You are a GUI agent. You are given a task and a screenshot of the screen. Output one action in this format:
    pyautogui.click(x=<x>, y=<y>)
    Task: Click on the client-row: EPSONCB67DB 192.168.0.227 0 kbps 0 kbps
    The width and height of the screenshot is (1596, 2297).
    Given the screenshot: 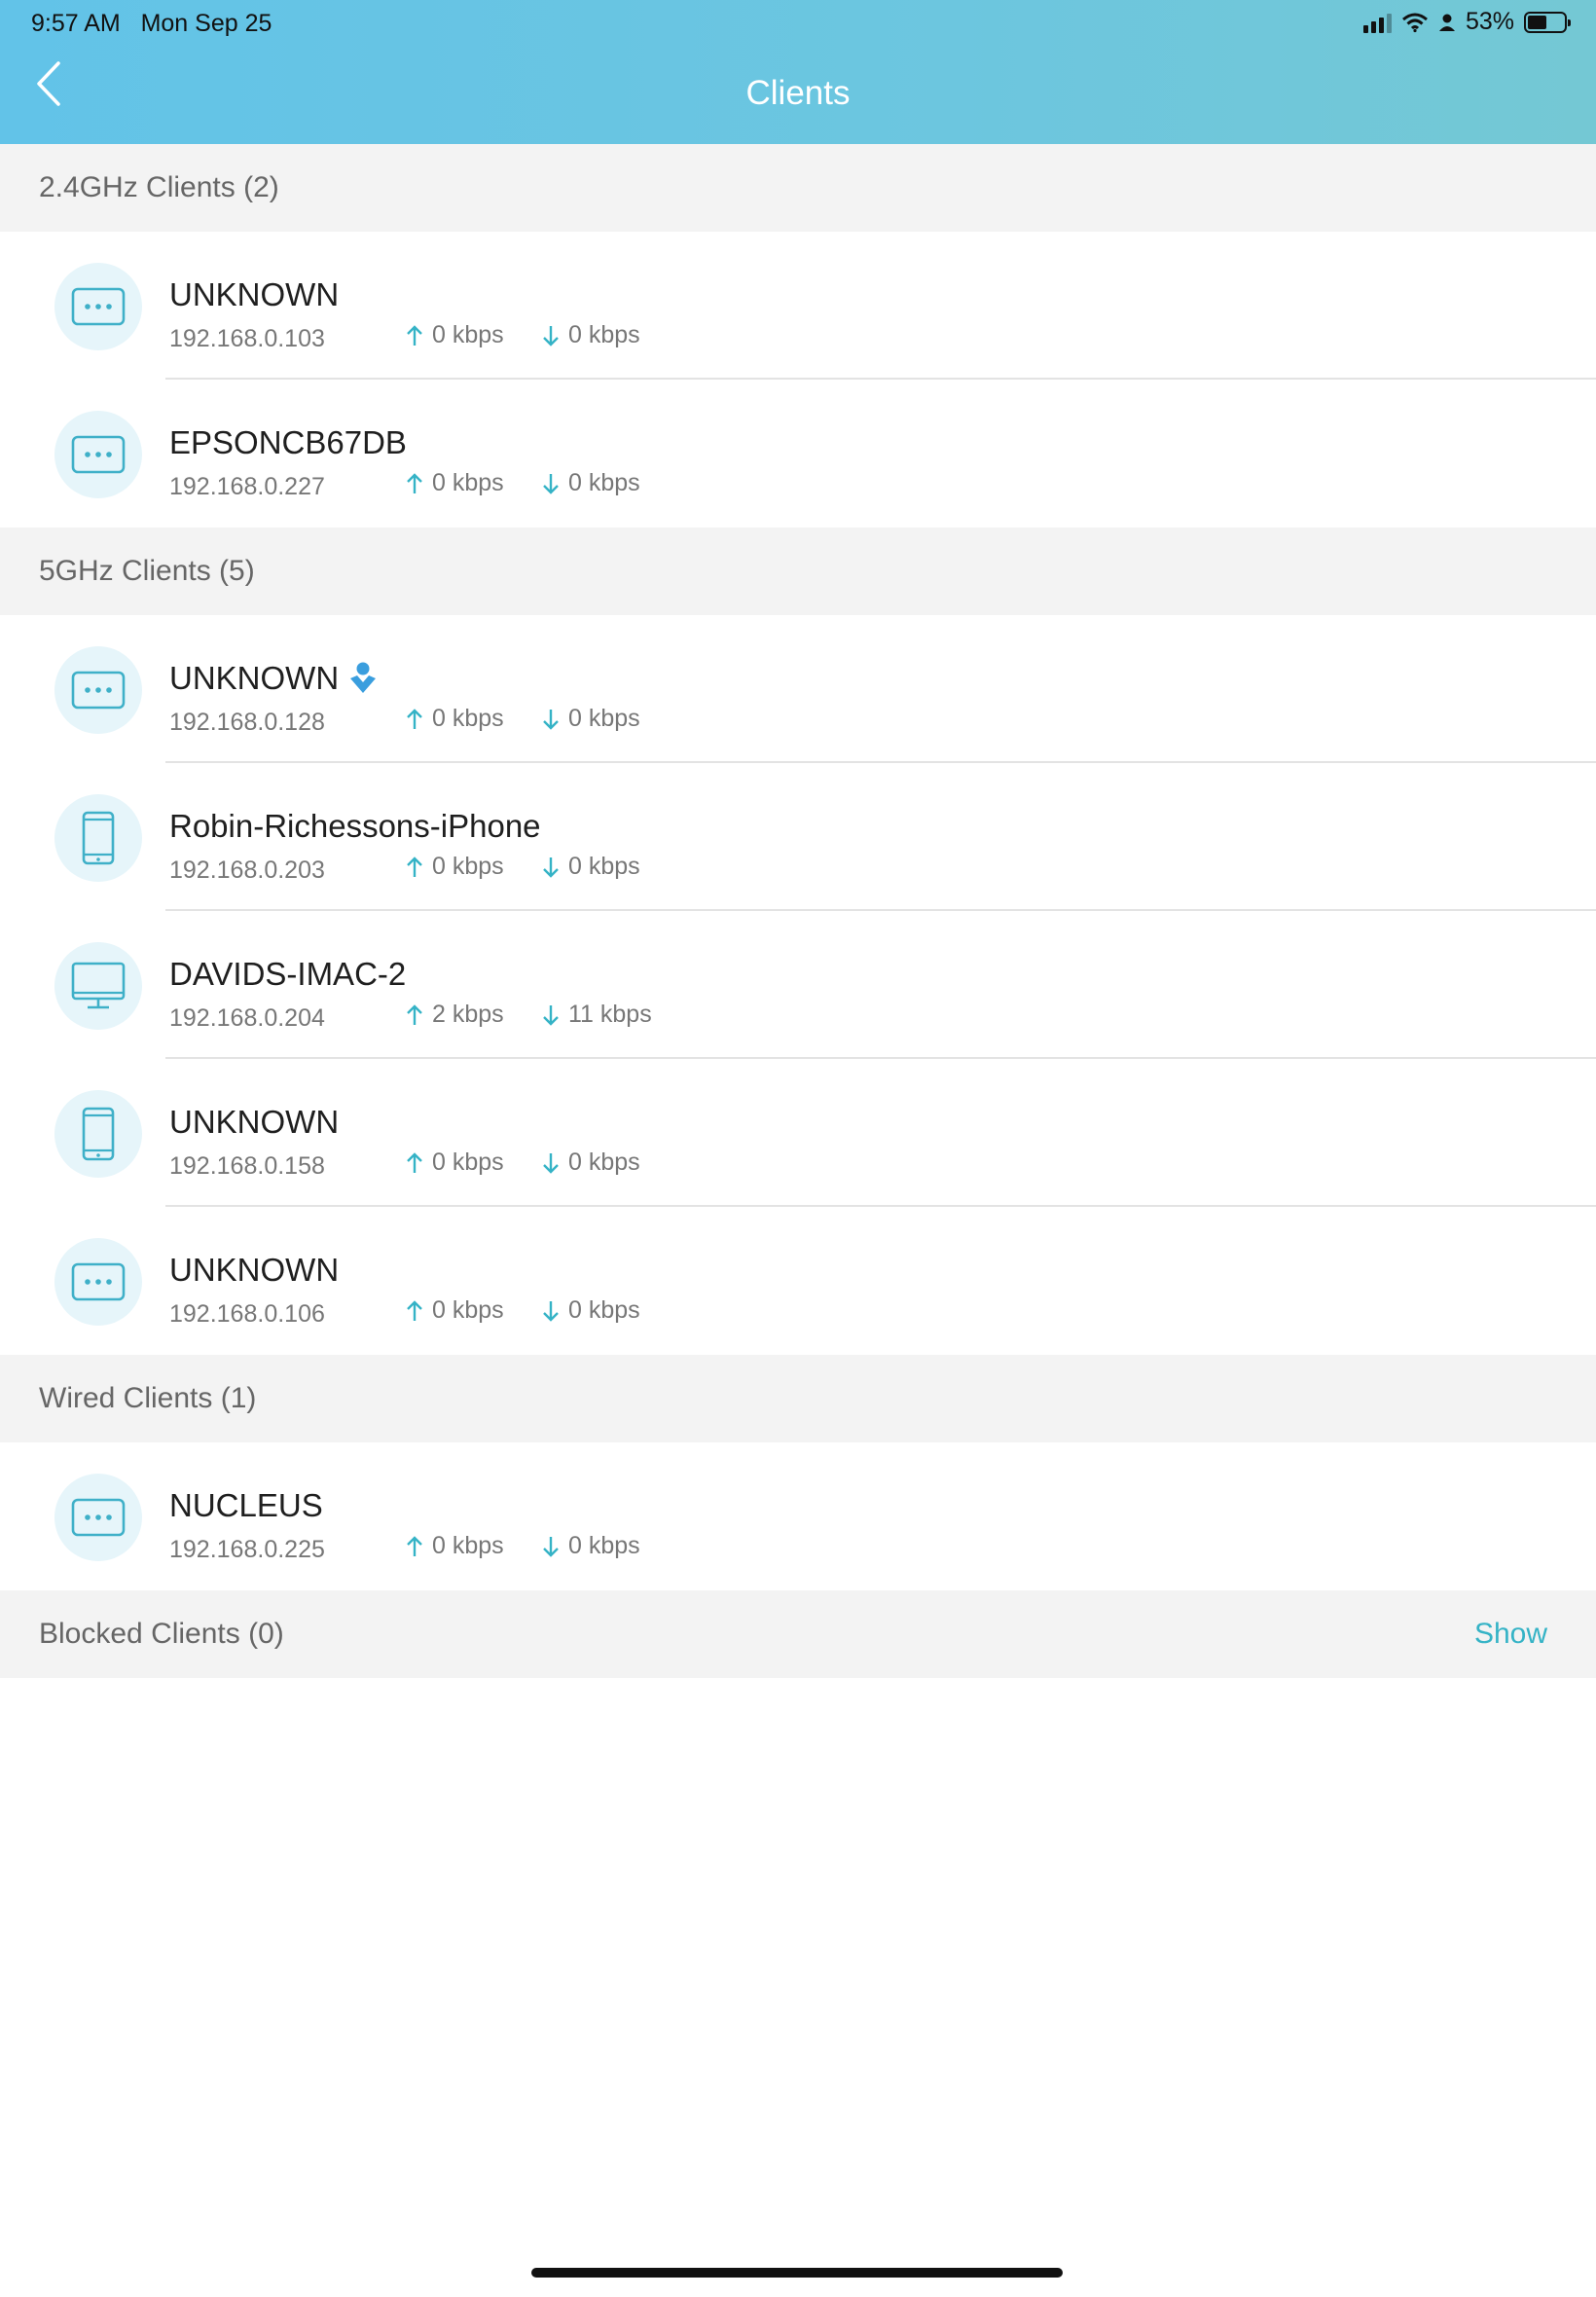 What is the action you would take?
    pyautogui.click(x=798, y=454)
    